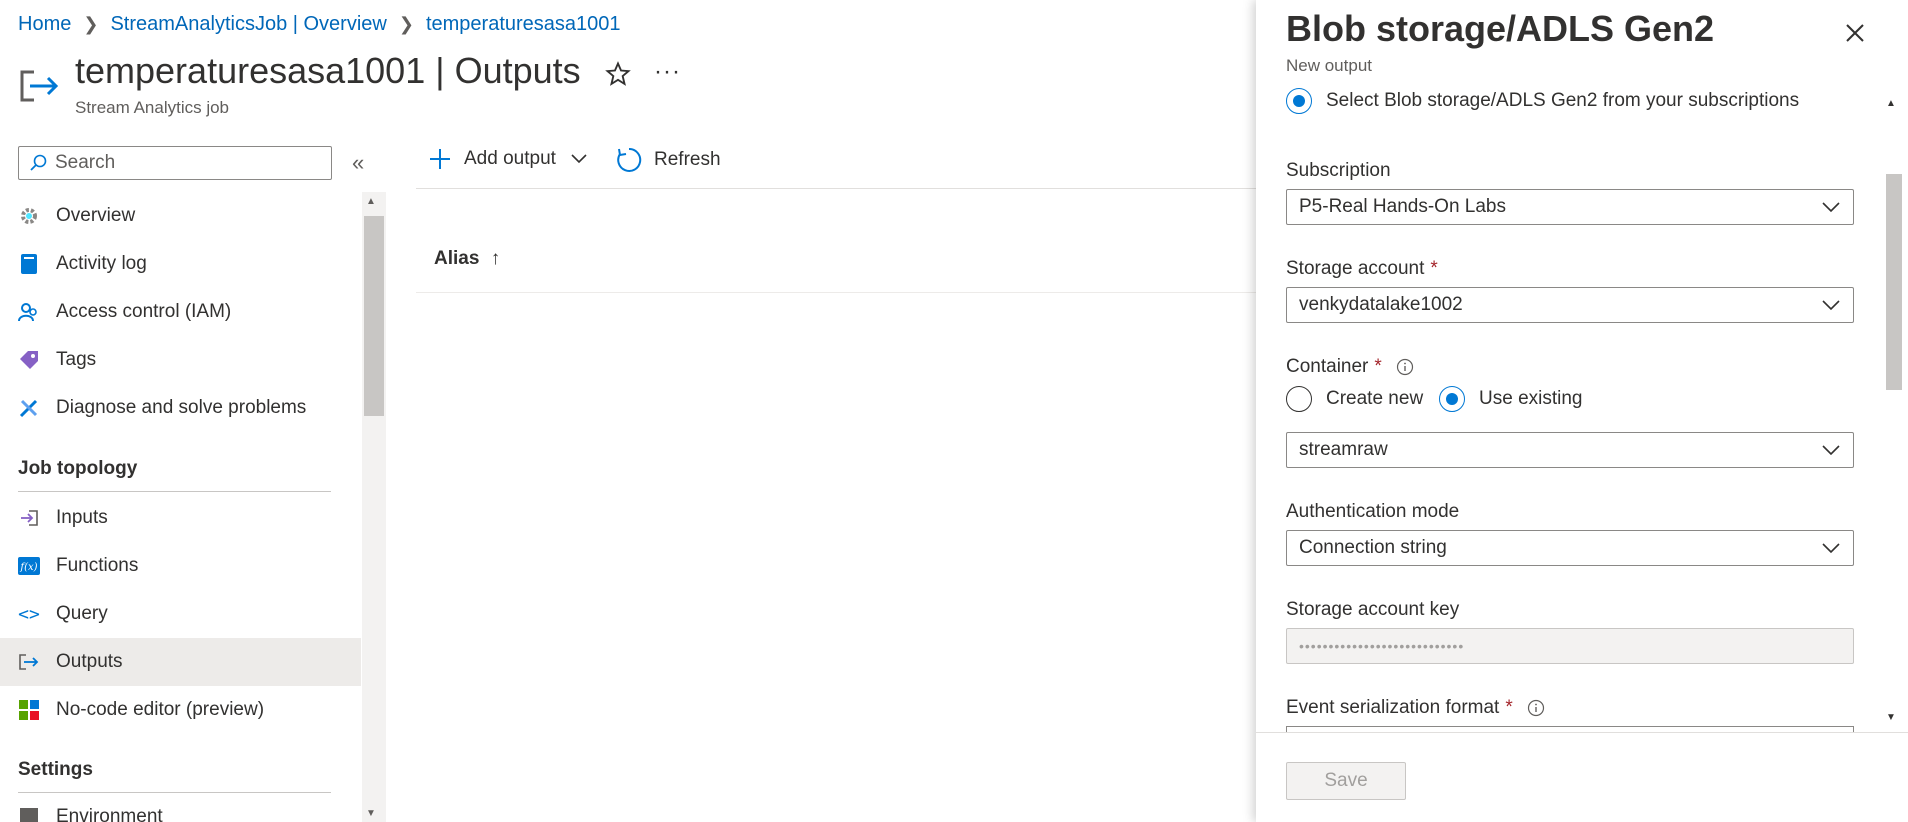 The width and height of the screenshot is (1908, 822). What do you see at coordinates (687, 160) in the screenshot?
I see `refresh-label: Refresh` at bounding box center [687, 160].